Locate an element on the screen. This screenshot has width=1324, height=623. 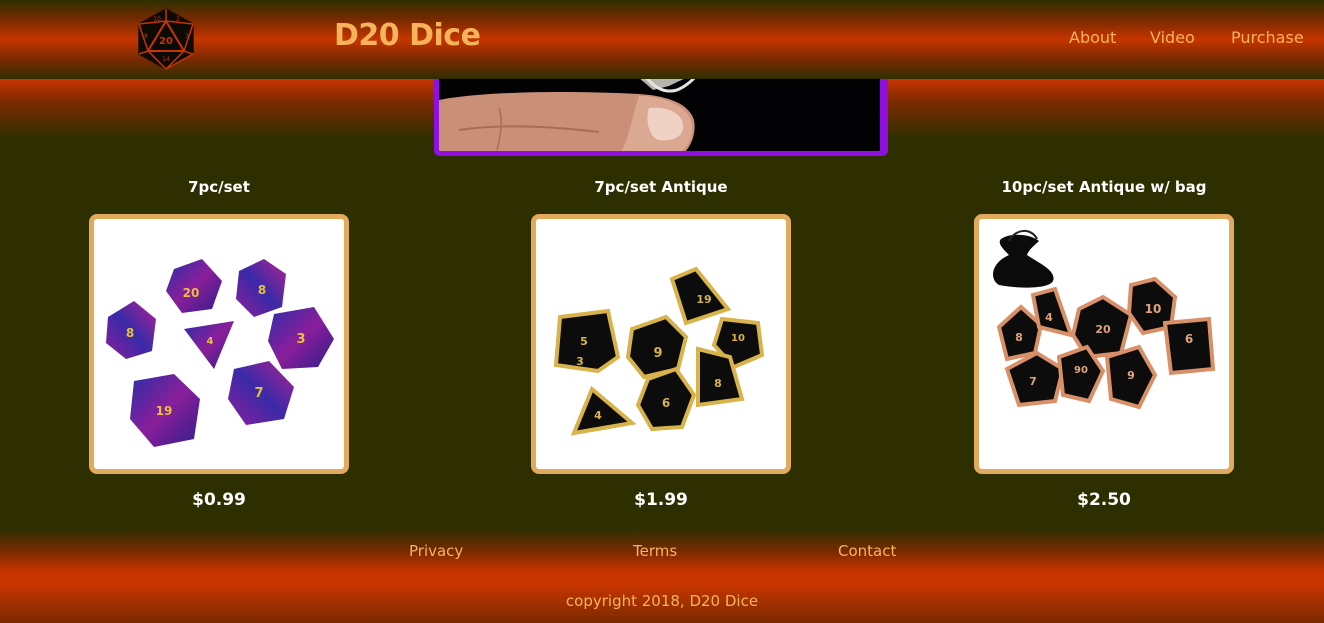
product-price: $2.50 is located at coordinates (1104, 500).